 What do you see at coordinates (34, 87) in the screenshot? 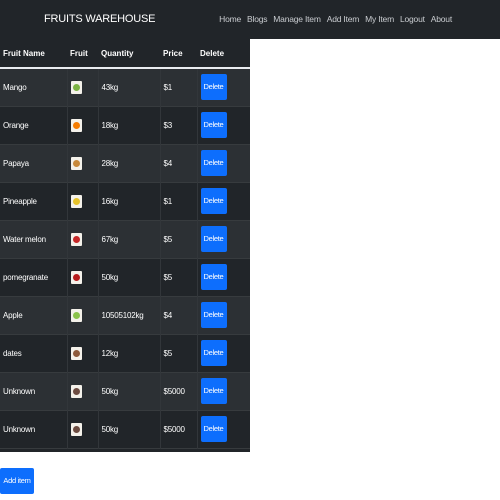
I see `fruit-name-cell: Mango` at bounding box center [34, 87].